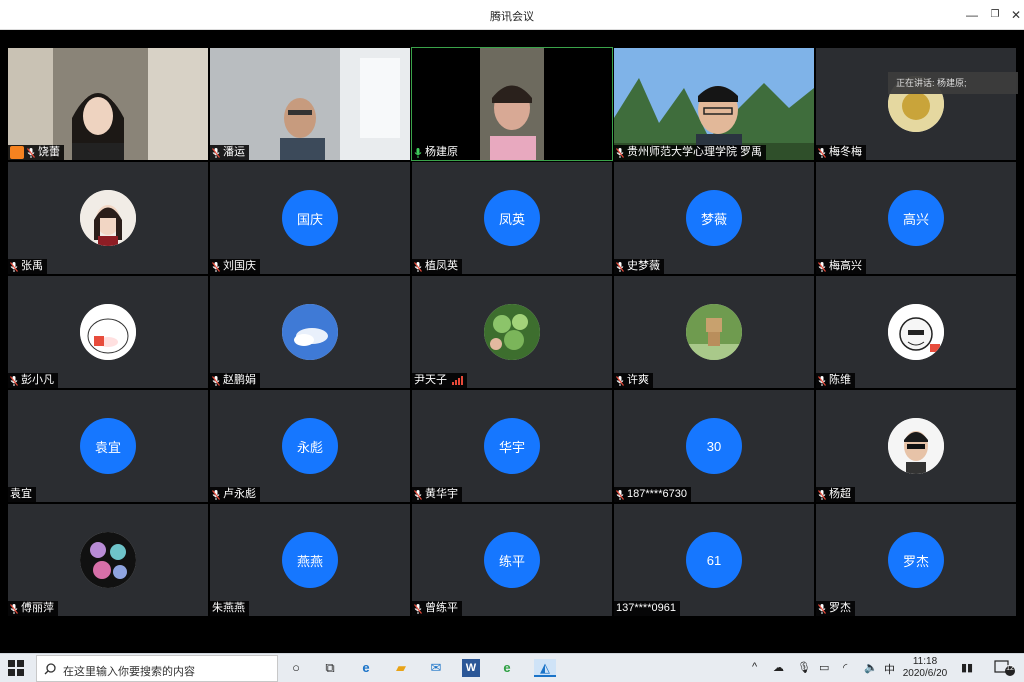 The width and height of the screenshot is (1024, 682). What do you see at coordinates (229, 152) in the screenshot?
I see `participant-nameplate: 潘运` at bounding box center [229, 152].